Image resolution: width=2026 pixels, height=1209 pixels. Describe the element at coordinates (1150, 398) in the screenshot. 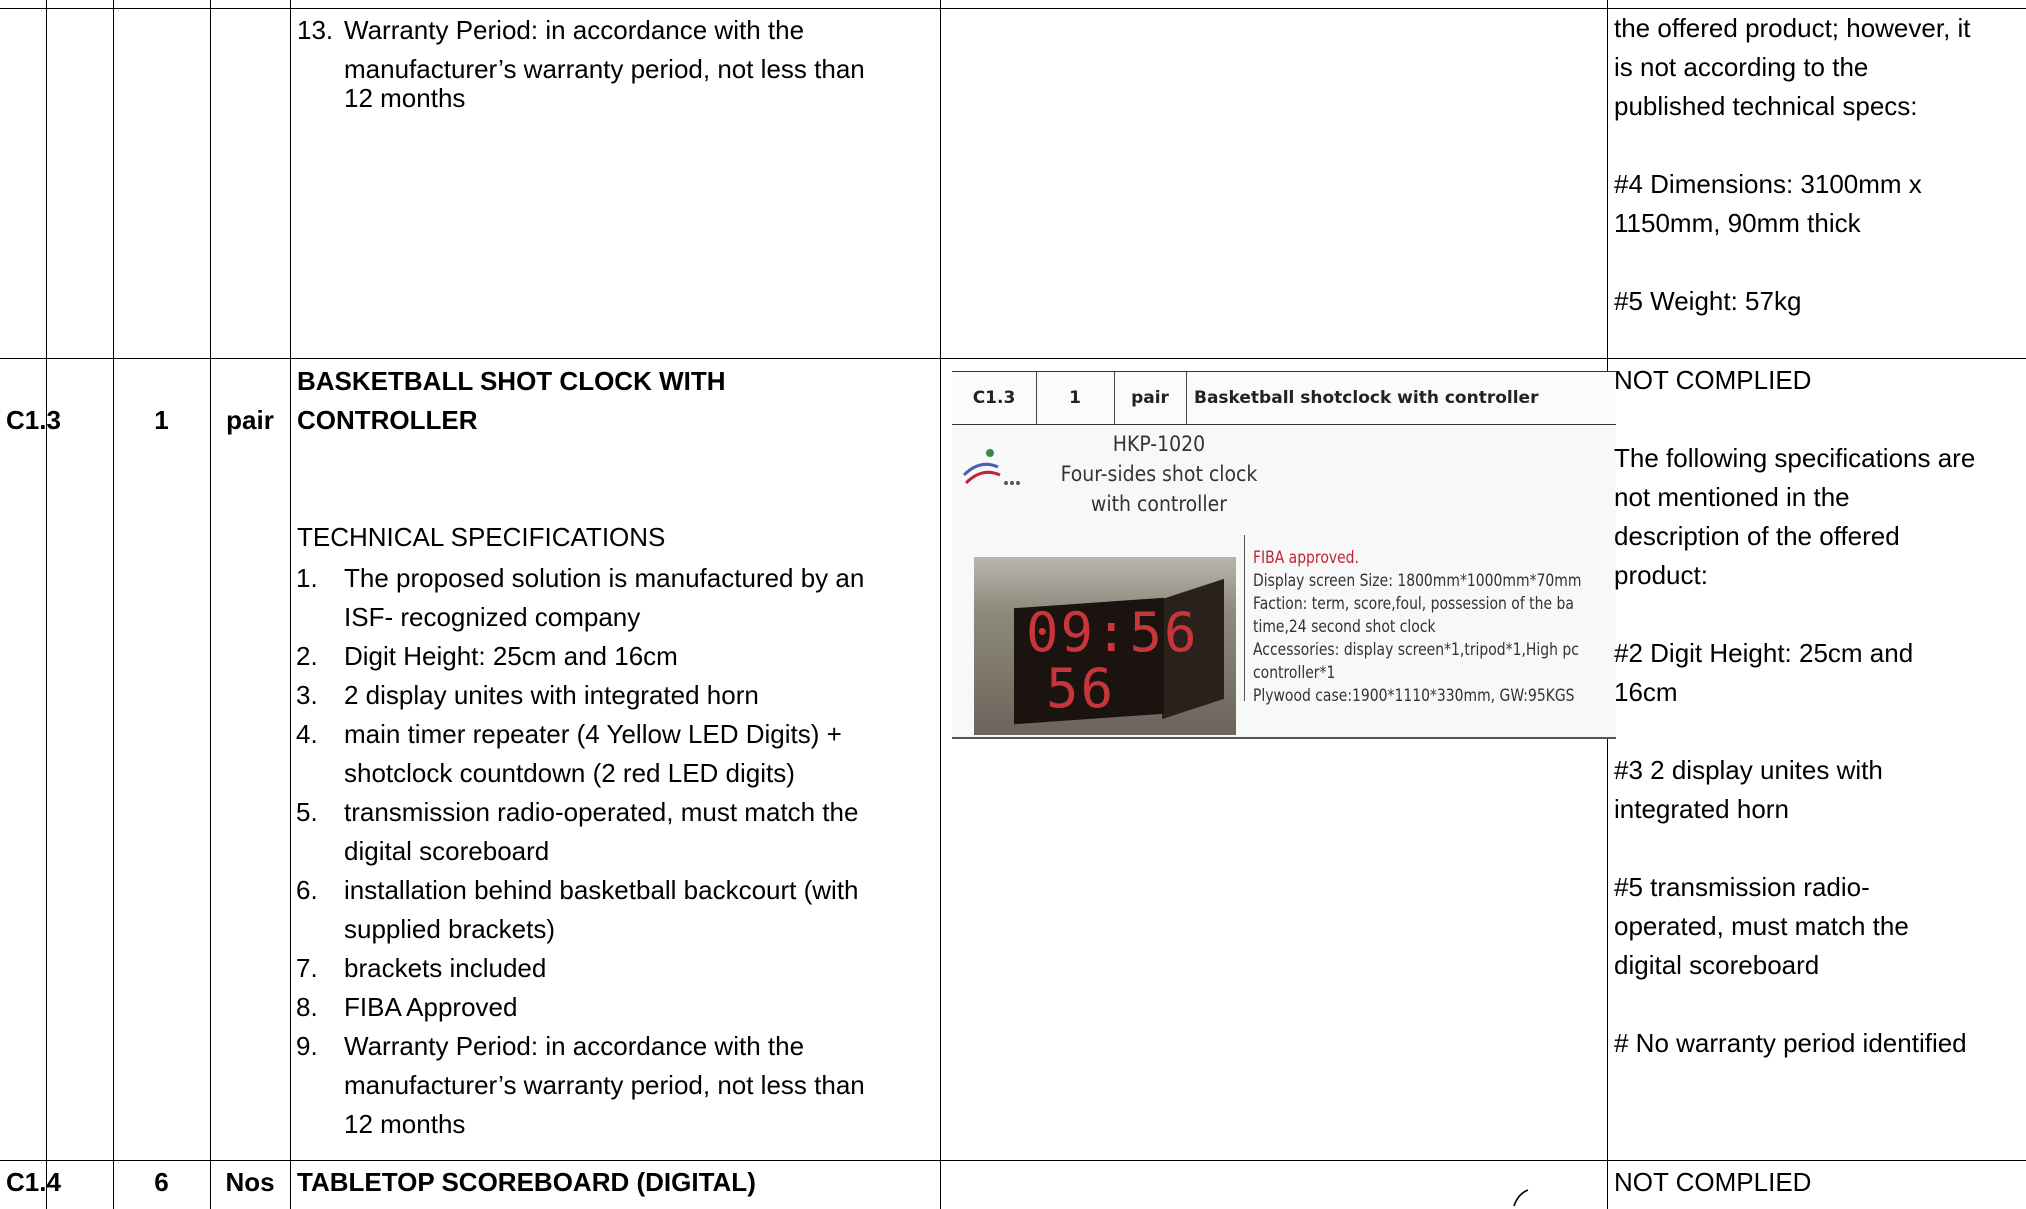

I see `offer-unit: pair` at that location.